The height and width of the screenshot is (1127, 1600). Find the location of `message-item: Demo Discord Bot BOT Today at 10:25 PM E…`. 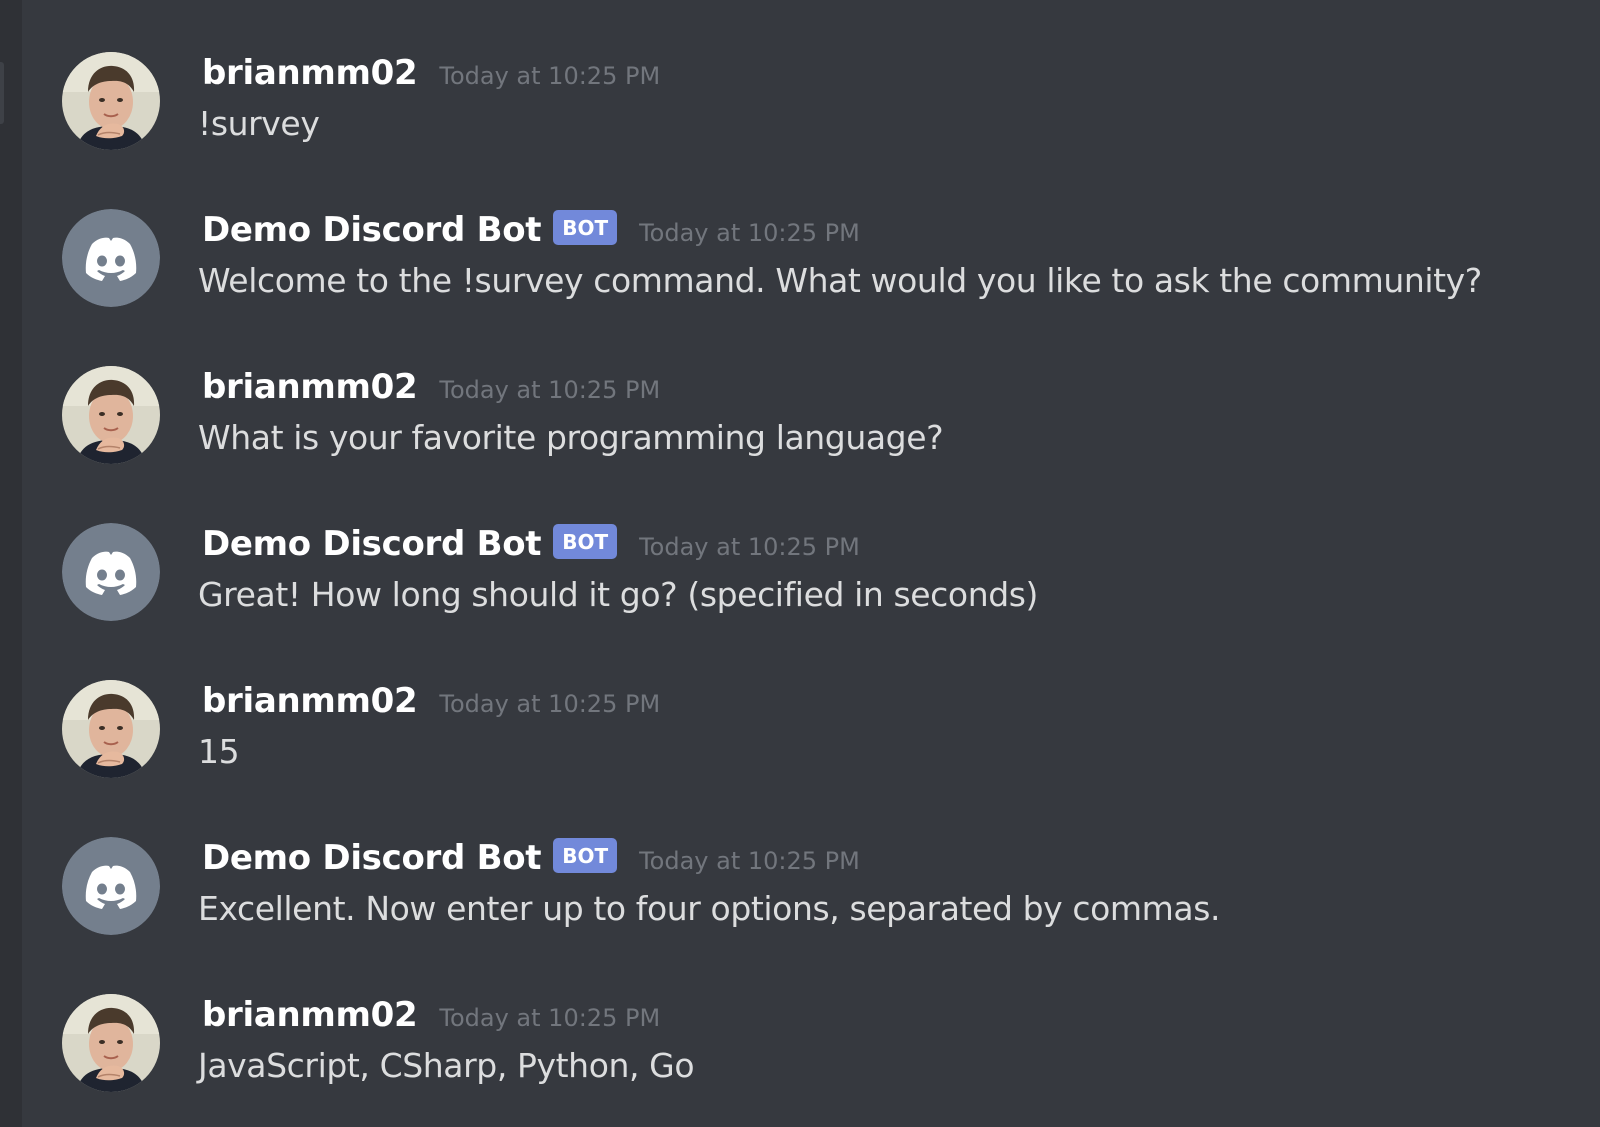

message-item: Demo Discord Bot BOT Today at 10:25 PM E… is located at coordinates (811, 865).